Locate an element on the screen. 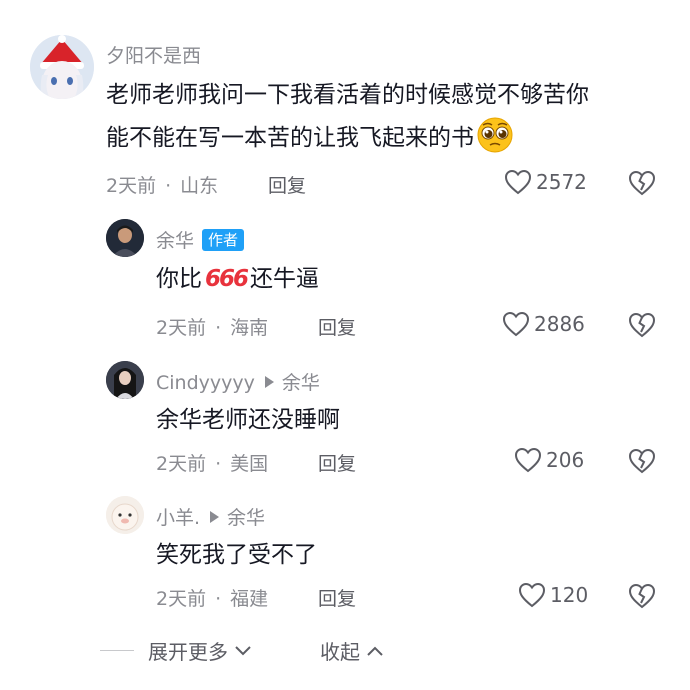 Image resolution: width=690 pixels, height=690 pixels. reply-like-button-yuhua: 2886 is located at coordinates (543, 324).